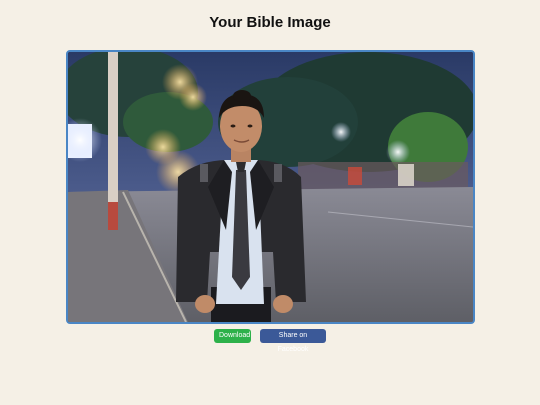  I want to click on action-bar: Download Share on Facebook, so click(270, 341).